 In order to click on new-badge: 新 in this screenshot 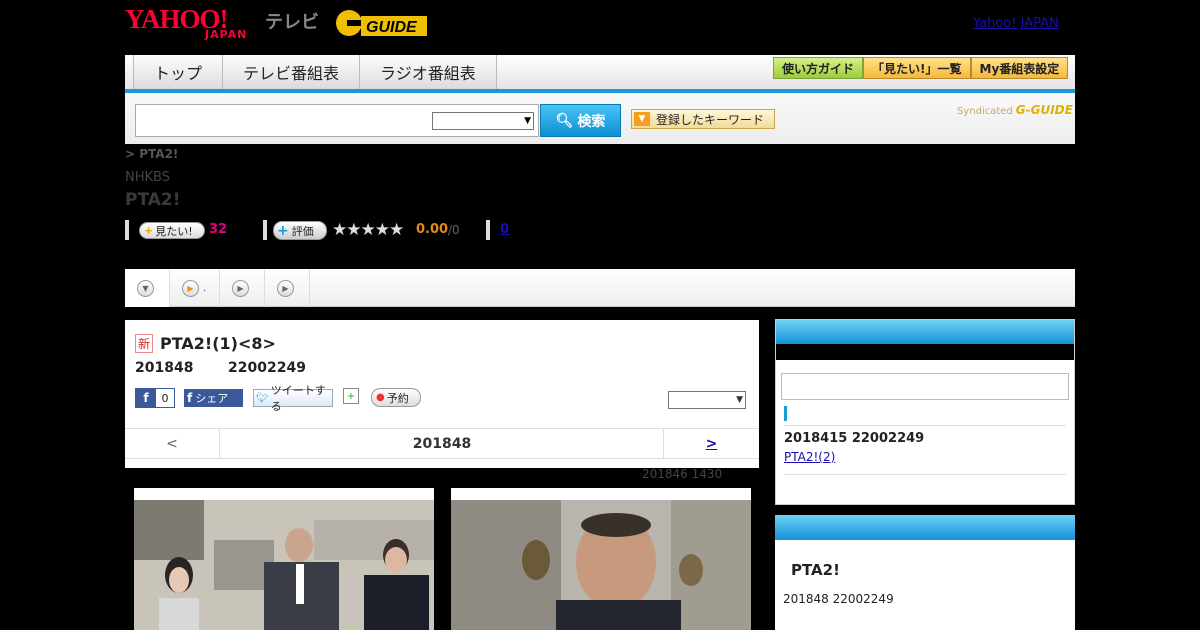, I will do `click(144, 343)`.